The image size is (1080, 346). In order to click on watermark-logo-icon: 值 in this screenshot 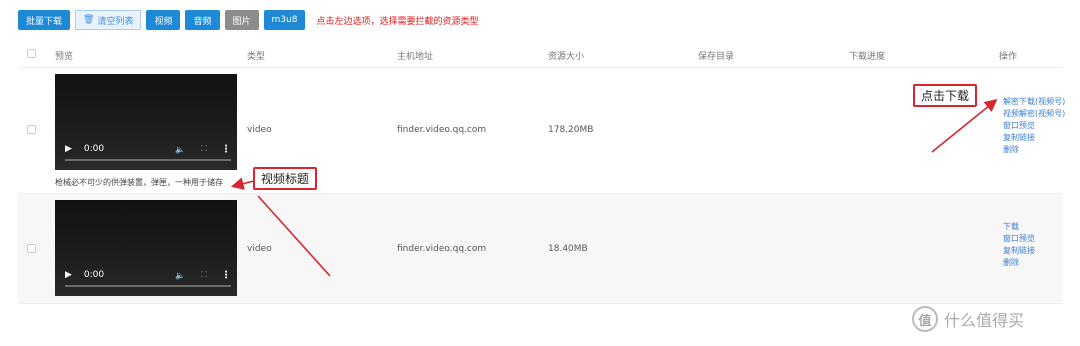, I will do `click(925, 319)`.